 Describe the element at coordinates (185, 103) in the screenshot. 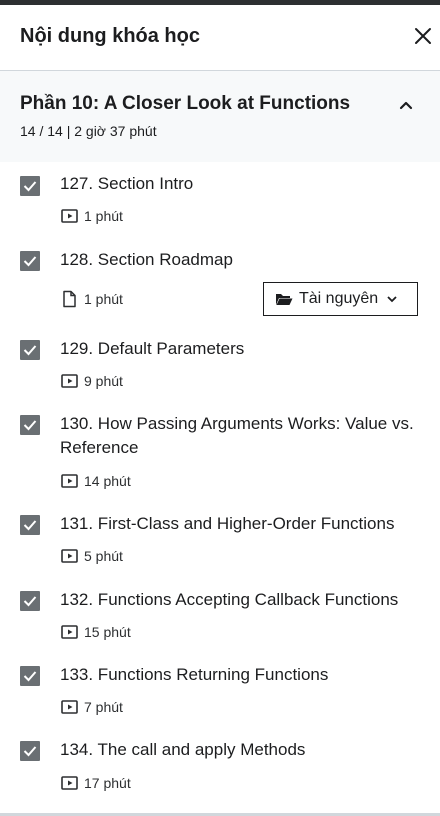

I see `section-title: Phần 10: A Closer Look at Functions` at that location.